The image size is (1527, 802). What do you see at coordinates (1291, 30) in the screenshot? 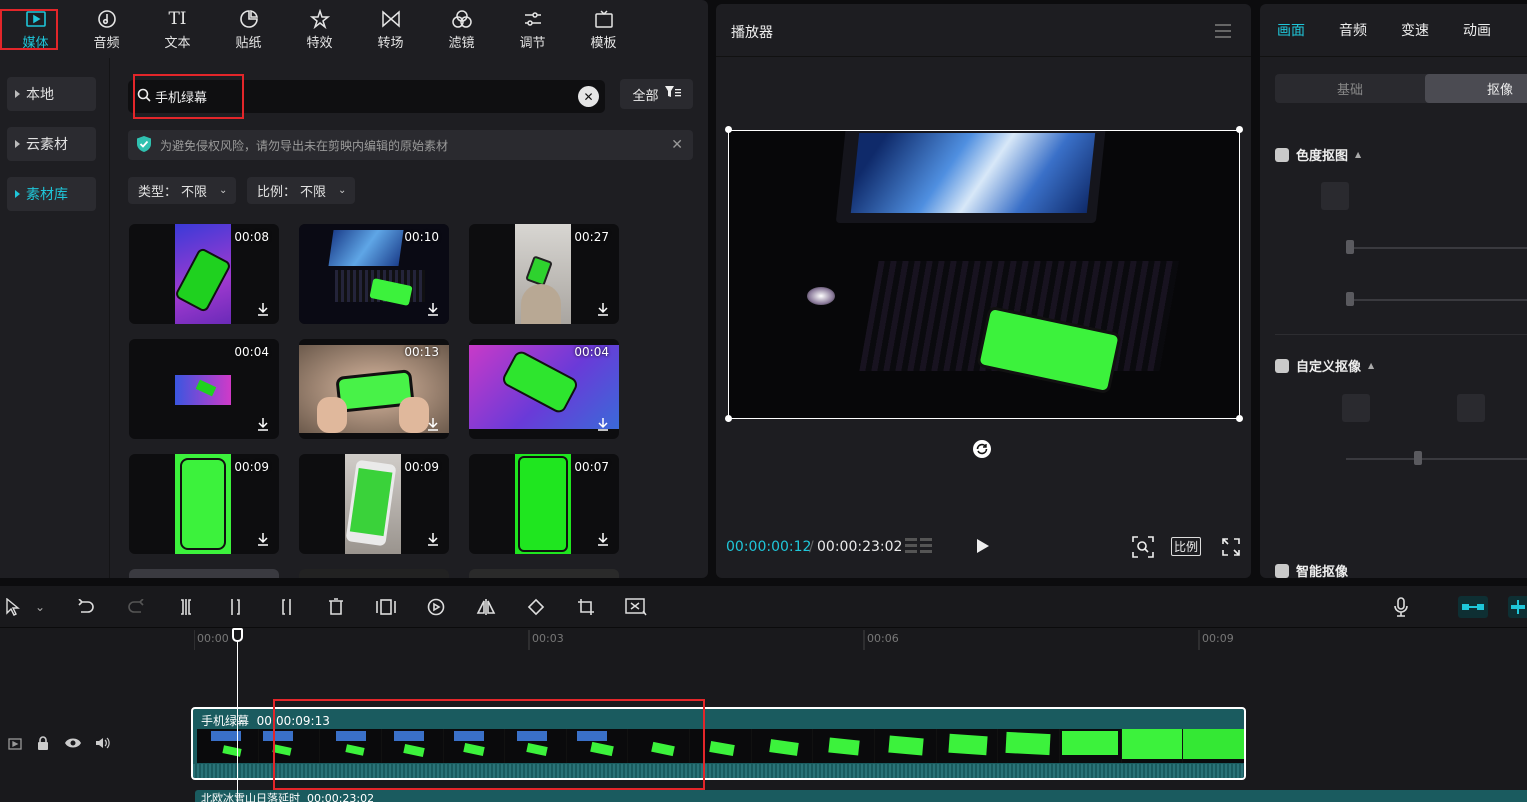
I see `tab-picture: 画面` at bounding box center [1291, 30].